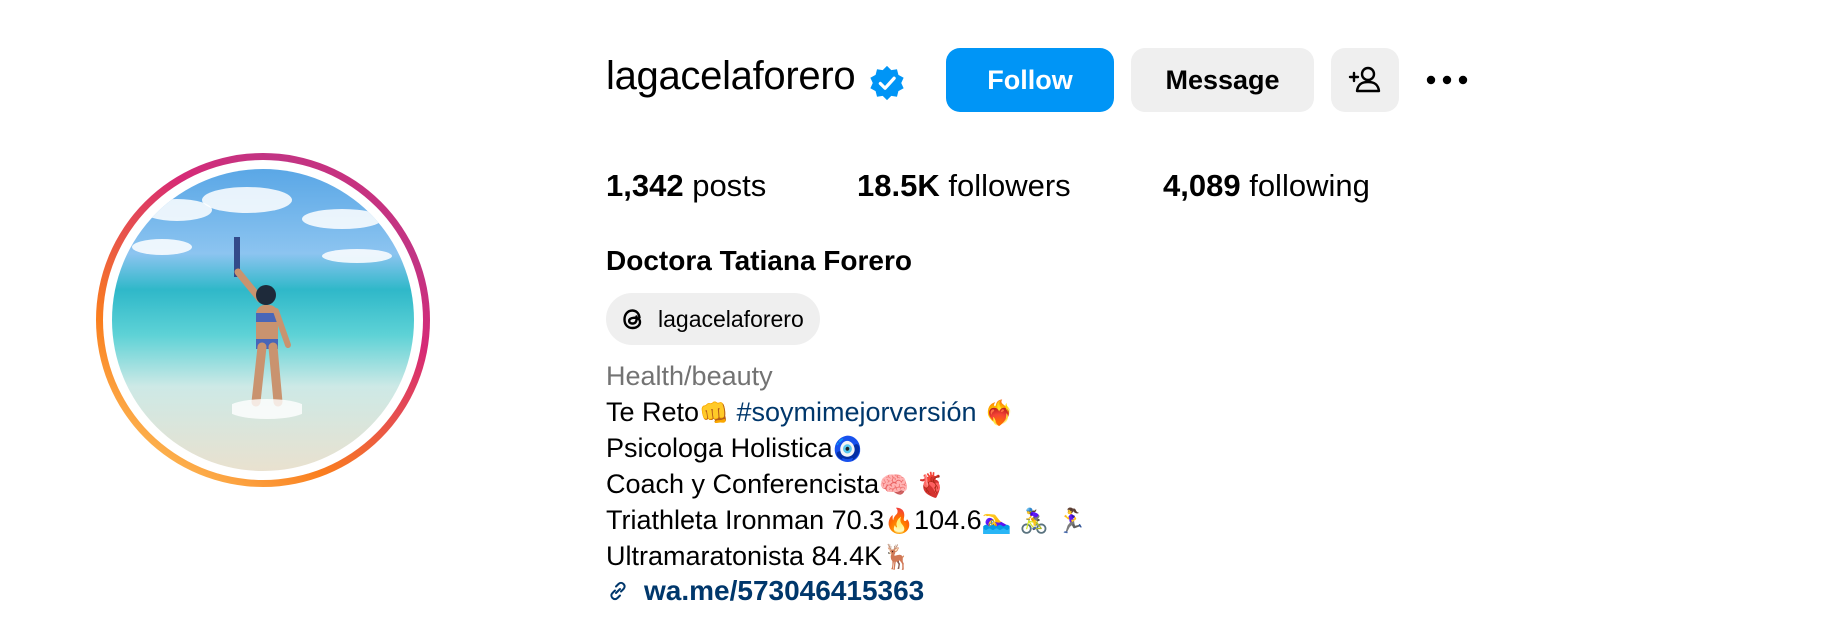  What do you see at coordinates (743, 484) in the screenshot?
I see `bio-line-3-text: Coach y Conferencista` at bounding box center [743, 484].